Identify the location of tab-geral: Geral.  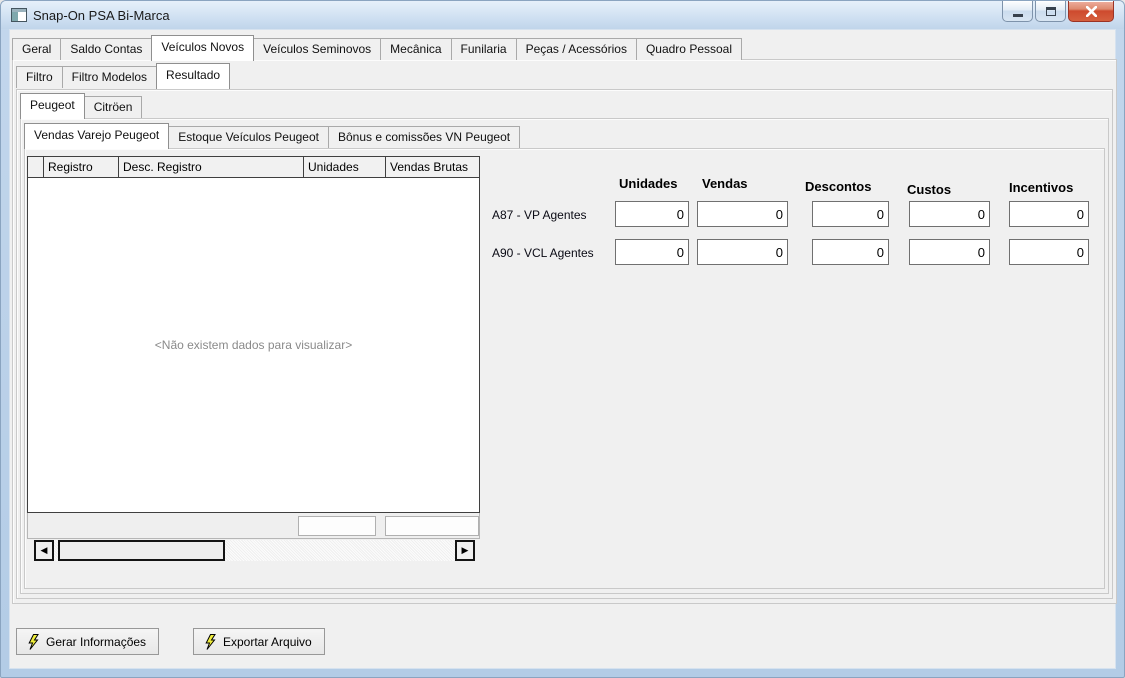
(37, 49).